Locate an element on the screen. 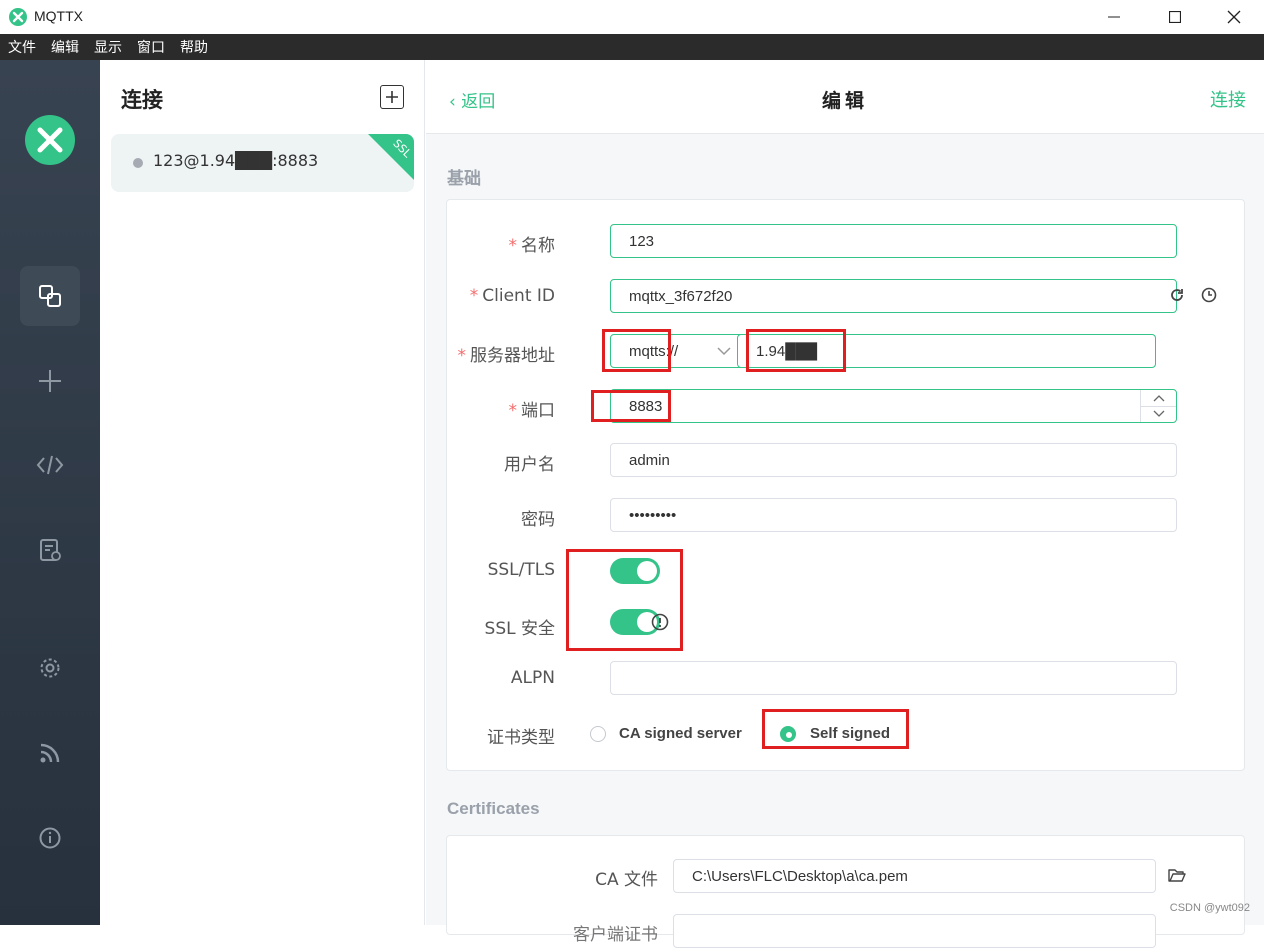  window-title: MQTTX is located at coordinates (58, 16).